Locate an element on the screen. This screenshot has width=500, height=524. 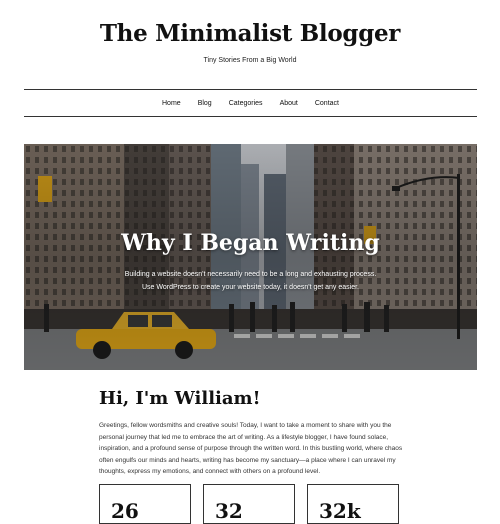
main-nav: Home Blog Categories About Contact is located at coordinates (250, 103).